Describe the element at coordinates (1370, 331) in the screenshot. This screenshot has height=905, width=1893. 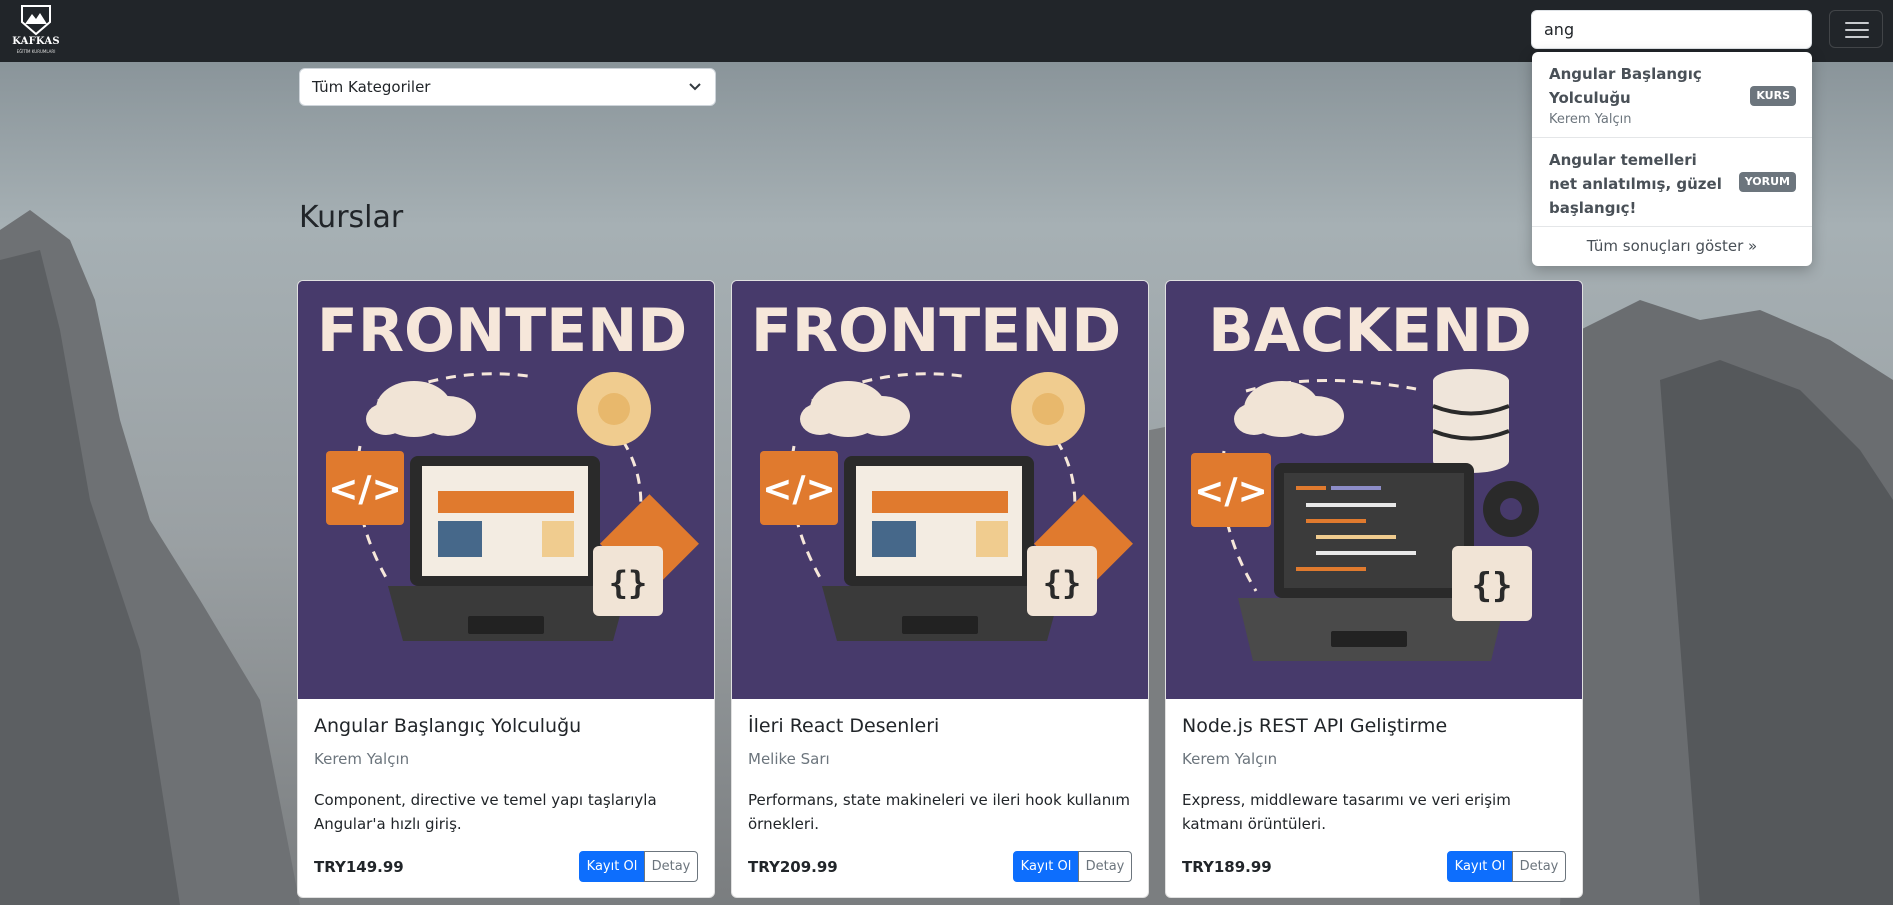
I see `course-banner-label: BACKEND` at that location.